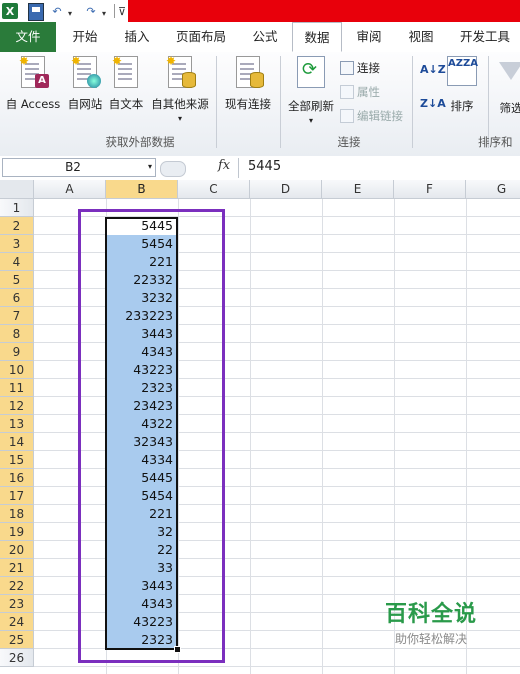 This screenshot has height=674, width=520. I want to click on from-access-button: ✸ A 自 Access, so click(33, 83).